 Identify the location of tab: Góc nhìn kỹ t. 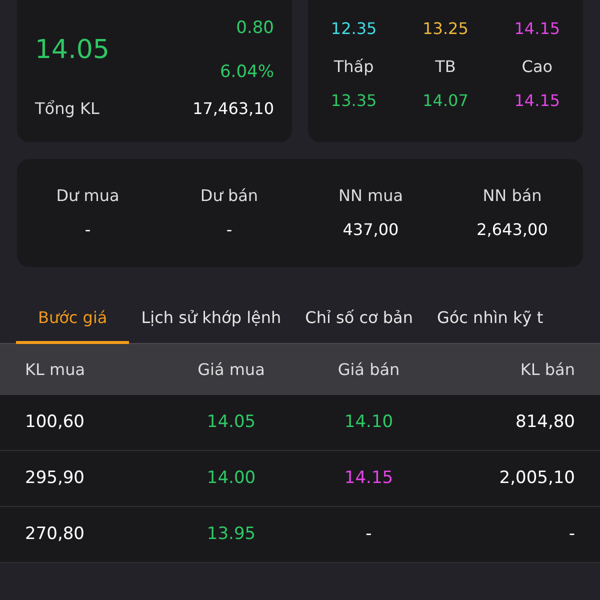
(490, 319).